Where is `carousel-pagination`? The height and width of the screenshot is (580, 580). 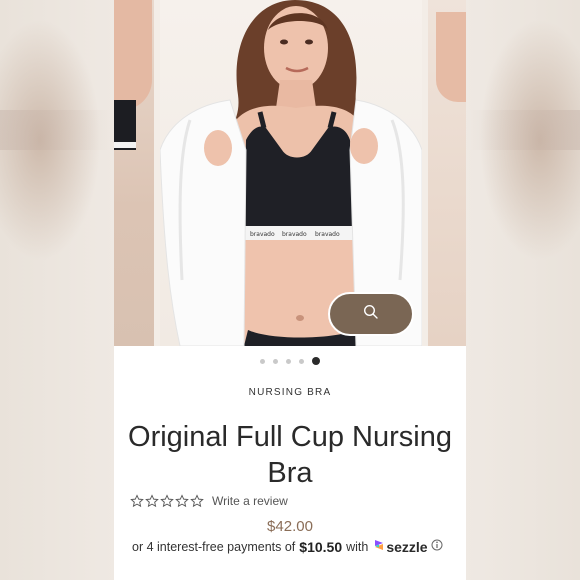
carousel-pagination is located at coordinates (290, 361).